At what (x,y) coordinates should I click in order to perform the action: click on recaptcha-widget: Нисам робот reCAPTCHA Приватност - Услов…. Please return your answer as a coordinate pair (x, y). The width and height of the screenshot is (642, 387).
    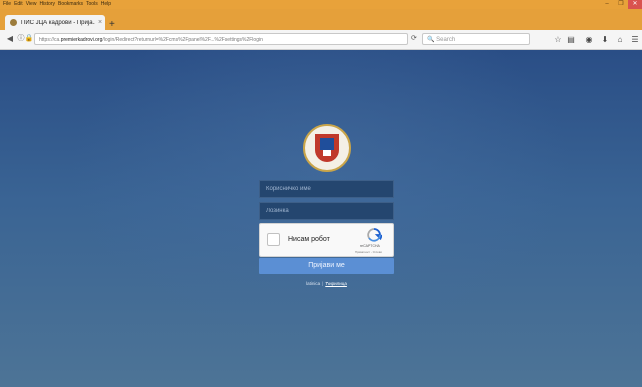
    Looking at the image, I should click on (326, 240).